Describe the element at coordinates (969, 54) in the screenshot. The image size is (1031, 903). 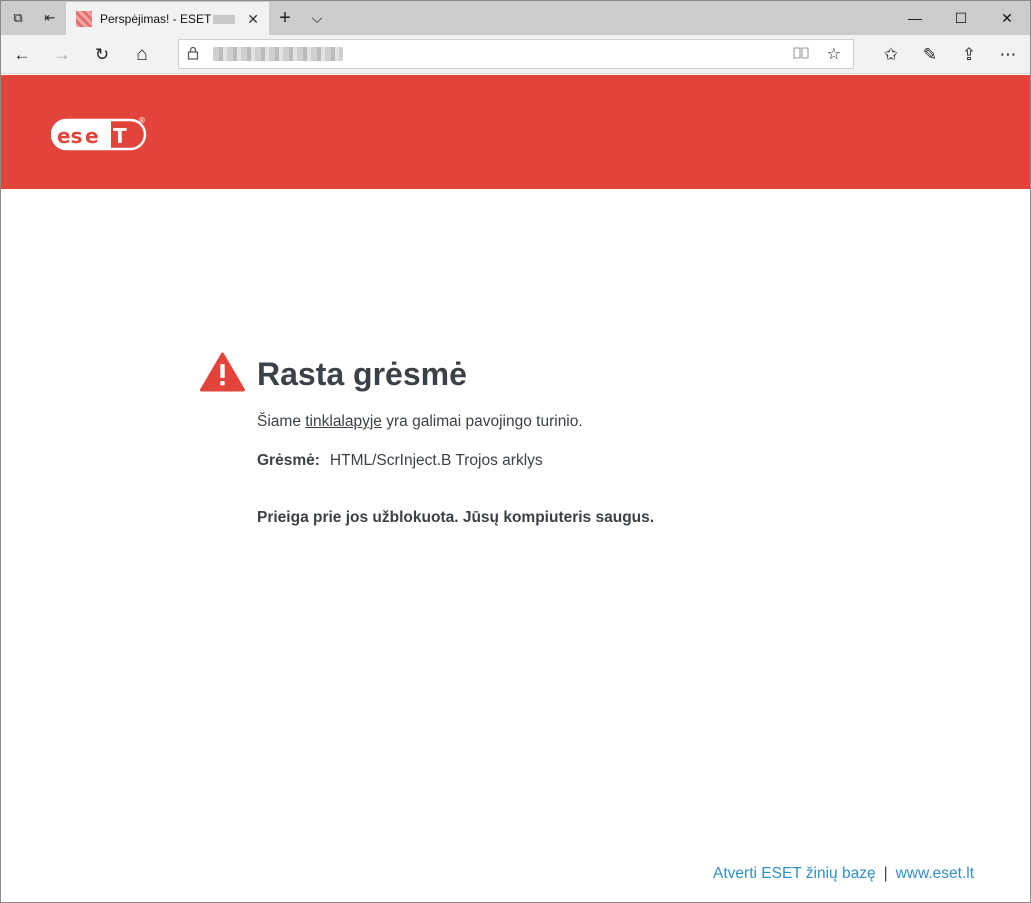
I see `share-icon: ⇪` at that location.